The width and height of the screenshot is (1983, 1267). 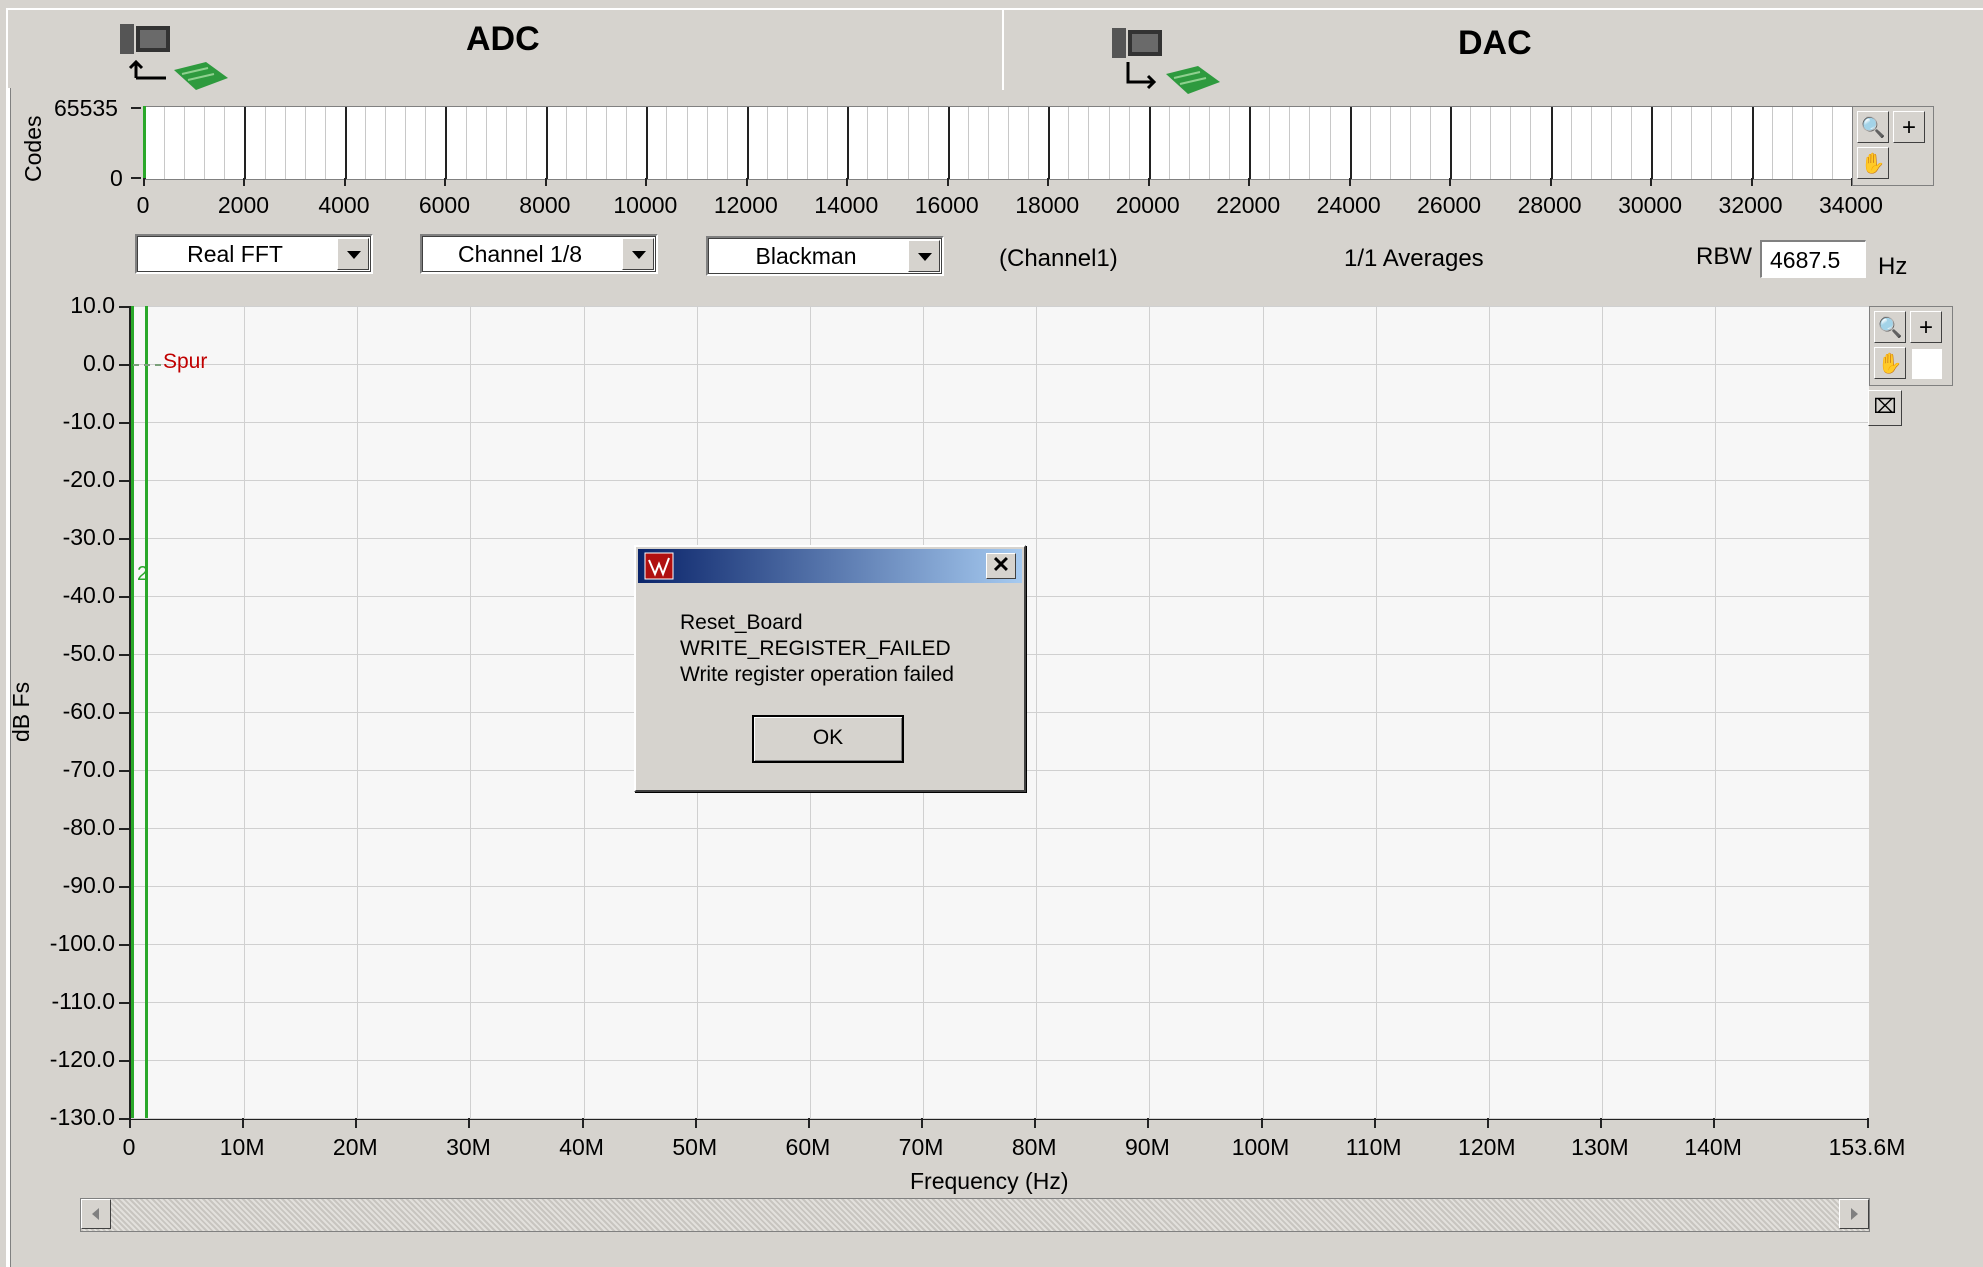 What do you see at coordinates (243, 205) in the screenshot?
I see `strip-x-tick-label: 2000` at bounding box center [243, 205].